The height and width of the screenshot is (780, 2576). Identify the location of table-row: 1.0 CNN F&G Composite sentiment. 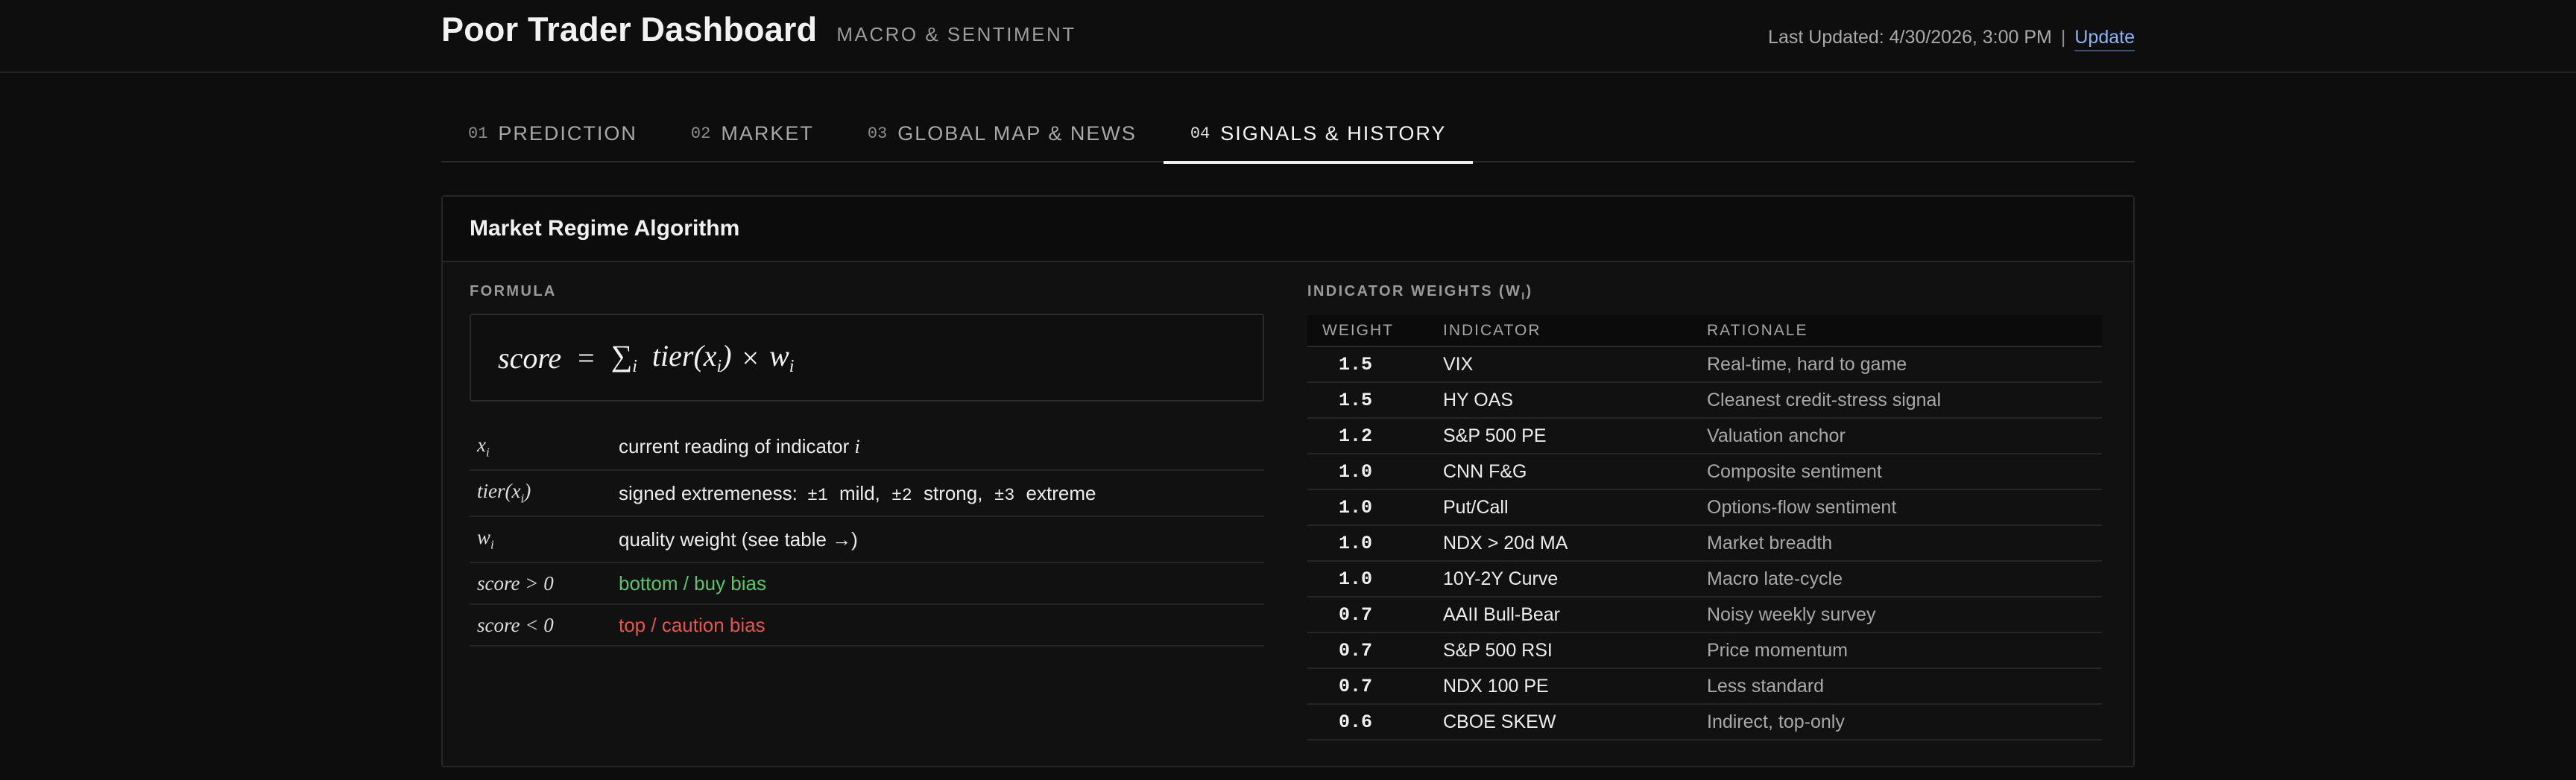
(1705, 472).